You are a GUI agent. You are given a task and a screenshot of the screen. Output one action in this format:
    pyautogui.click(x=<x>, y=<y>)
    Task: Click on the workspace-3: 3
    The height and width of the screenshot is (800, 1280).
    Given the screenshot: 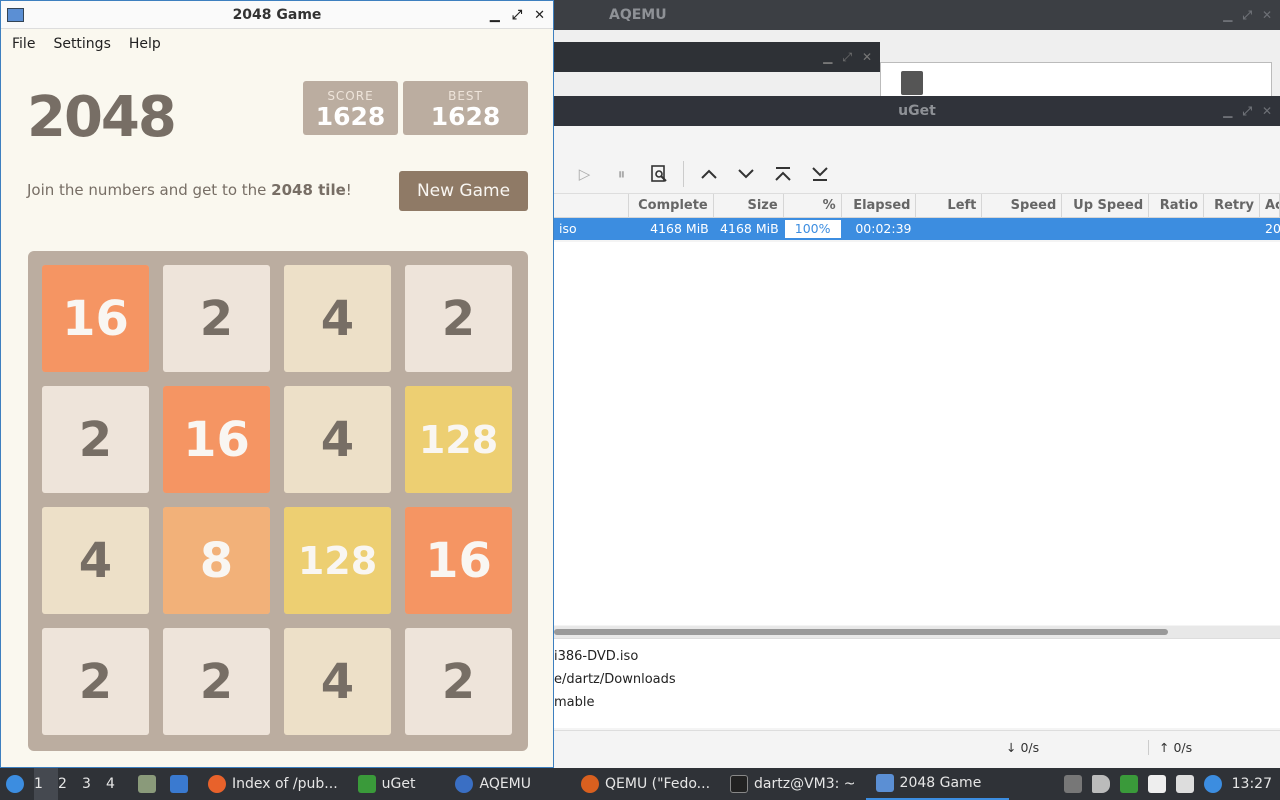 What is the action you would take?
    pyautogui.click(x=94, y=784)
    